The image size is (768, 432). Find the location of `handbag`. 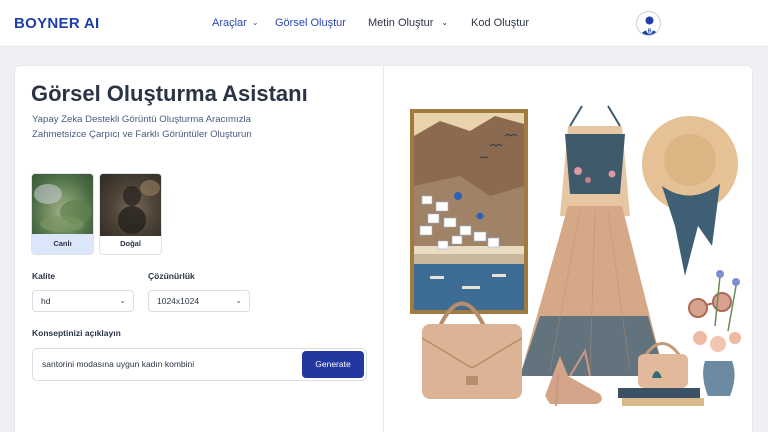

handbag is located at coordinates (472, 350).